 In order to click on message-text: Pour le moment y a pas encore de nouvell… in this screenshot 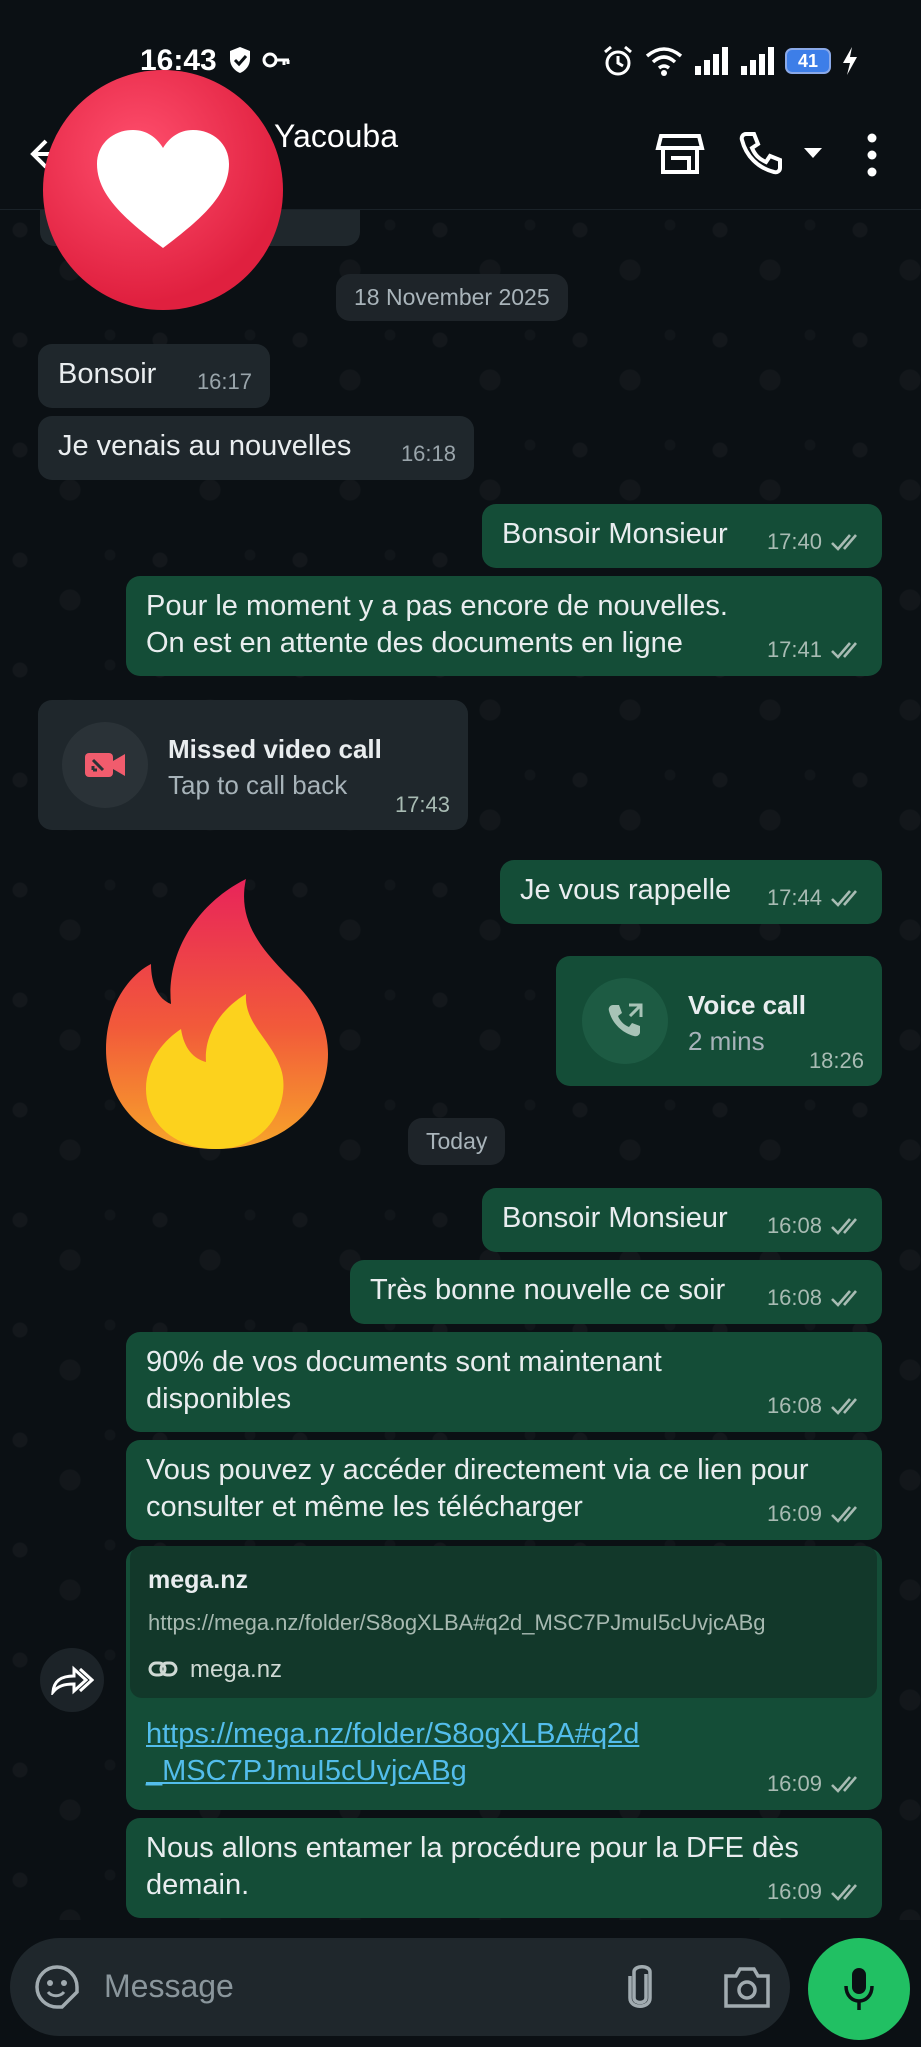, I will do `click(437, 624)`.